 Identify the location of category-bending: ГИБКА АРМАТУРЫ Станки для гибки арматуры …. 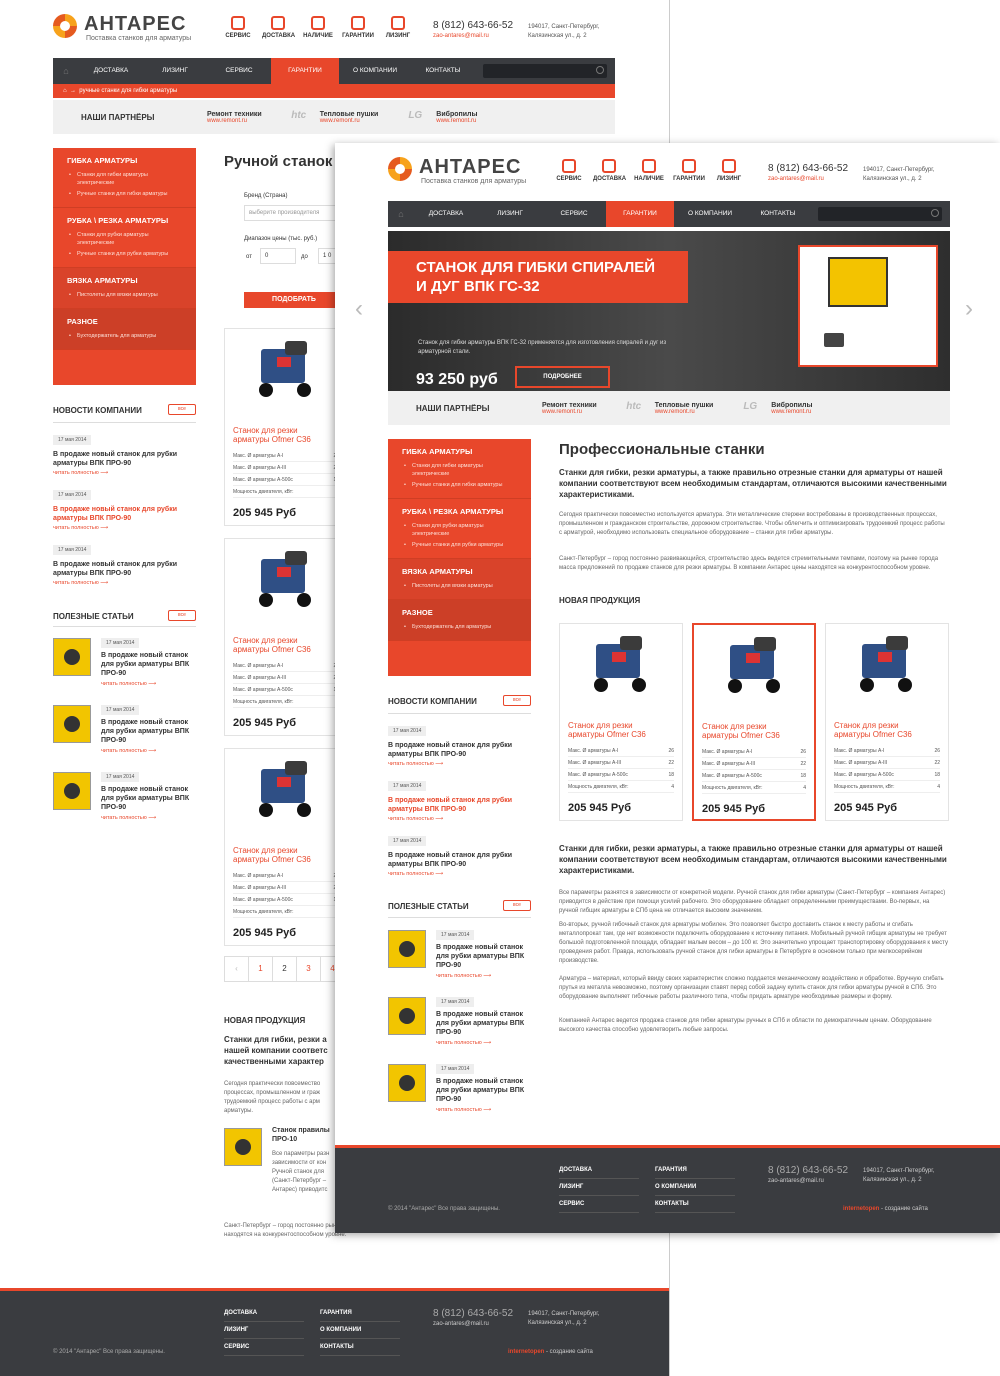
(124, 178).